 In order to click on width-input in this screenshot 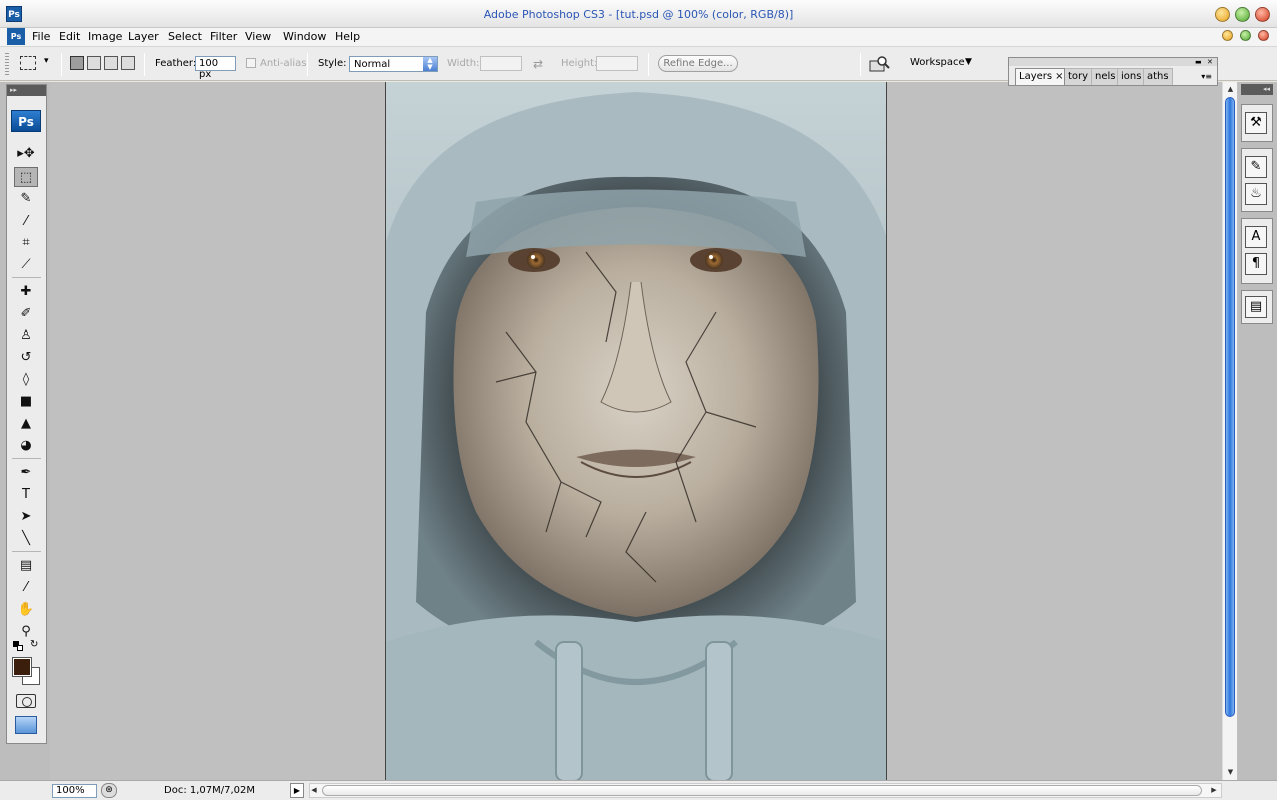, I will do `click(501, 63)`.